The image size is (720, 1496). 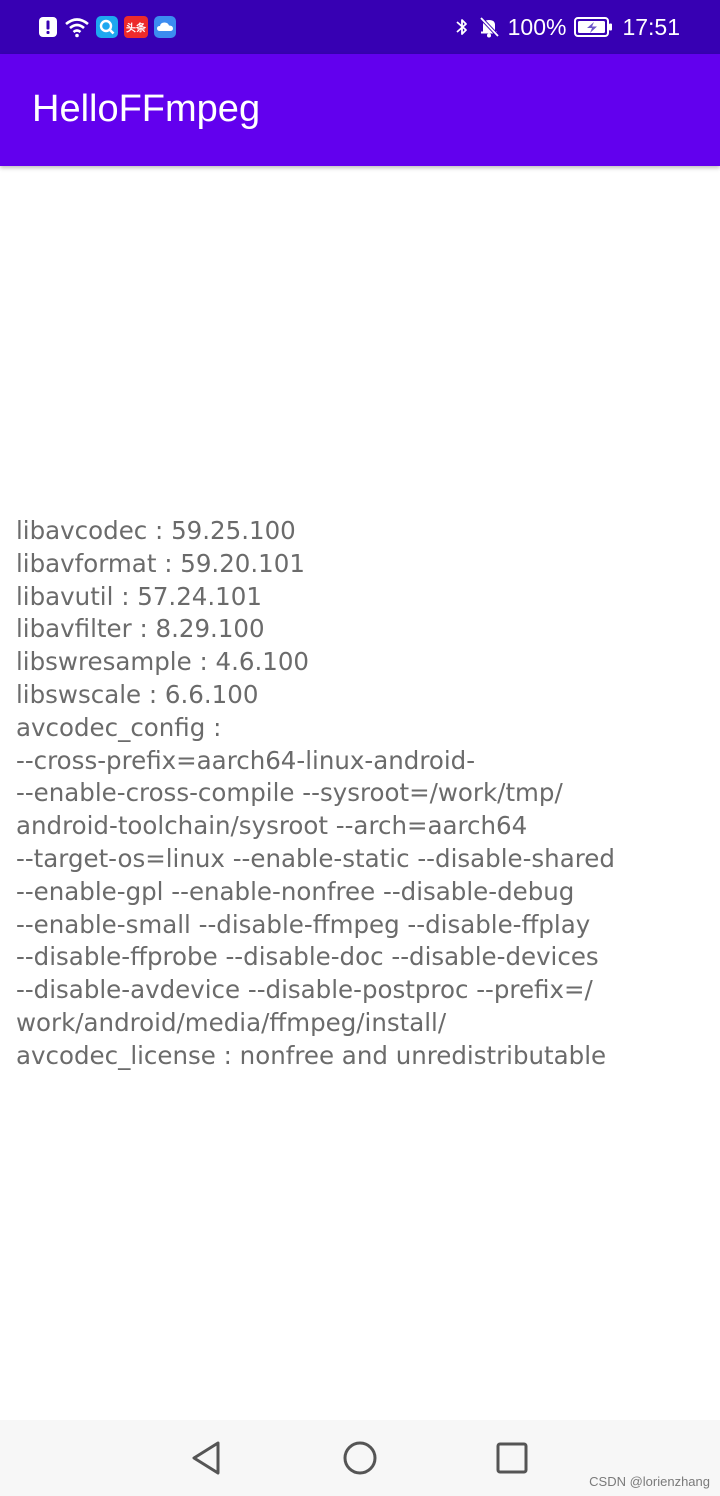 I want to click on watermark: CSDN @lorienzhang, so click(x=649, y=1481).